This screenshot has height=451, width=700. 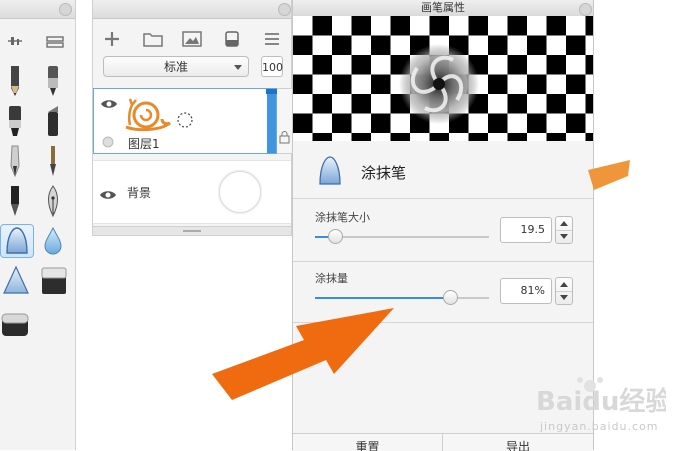 I want to click on tools-titlebar, so click(x=37, y=9).